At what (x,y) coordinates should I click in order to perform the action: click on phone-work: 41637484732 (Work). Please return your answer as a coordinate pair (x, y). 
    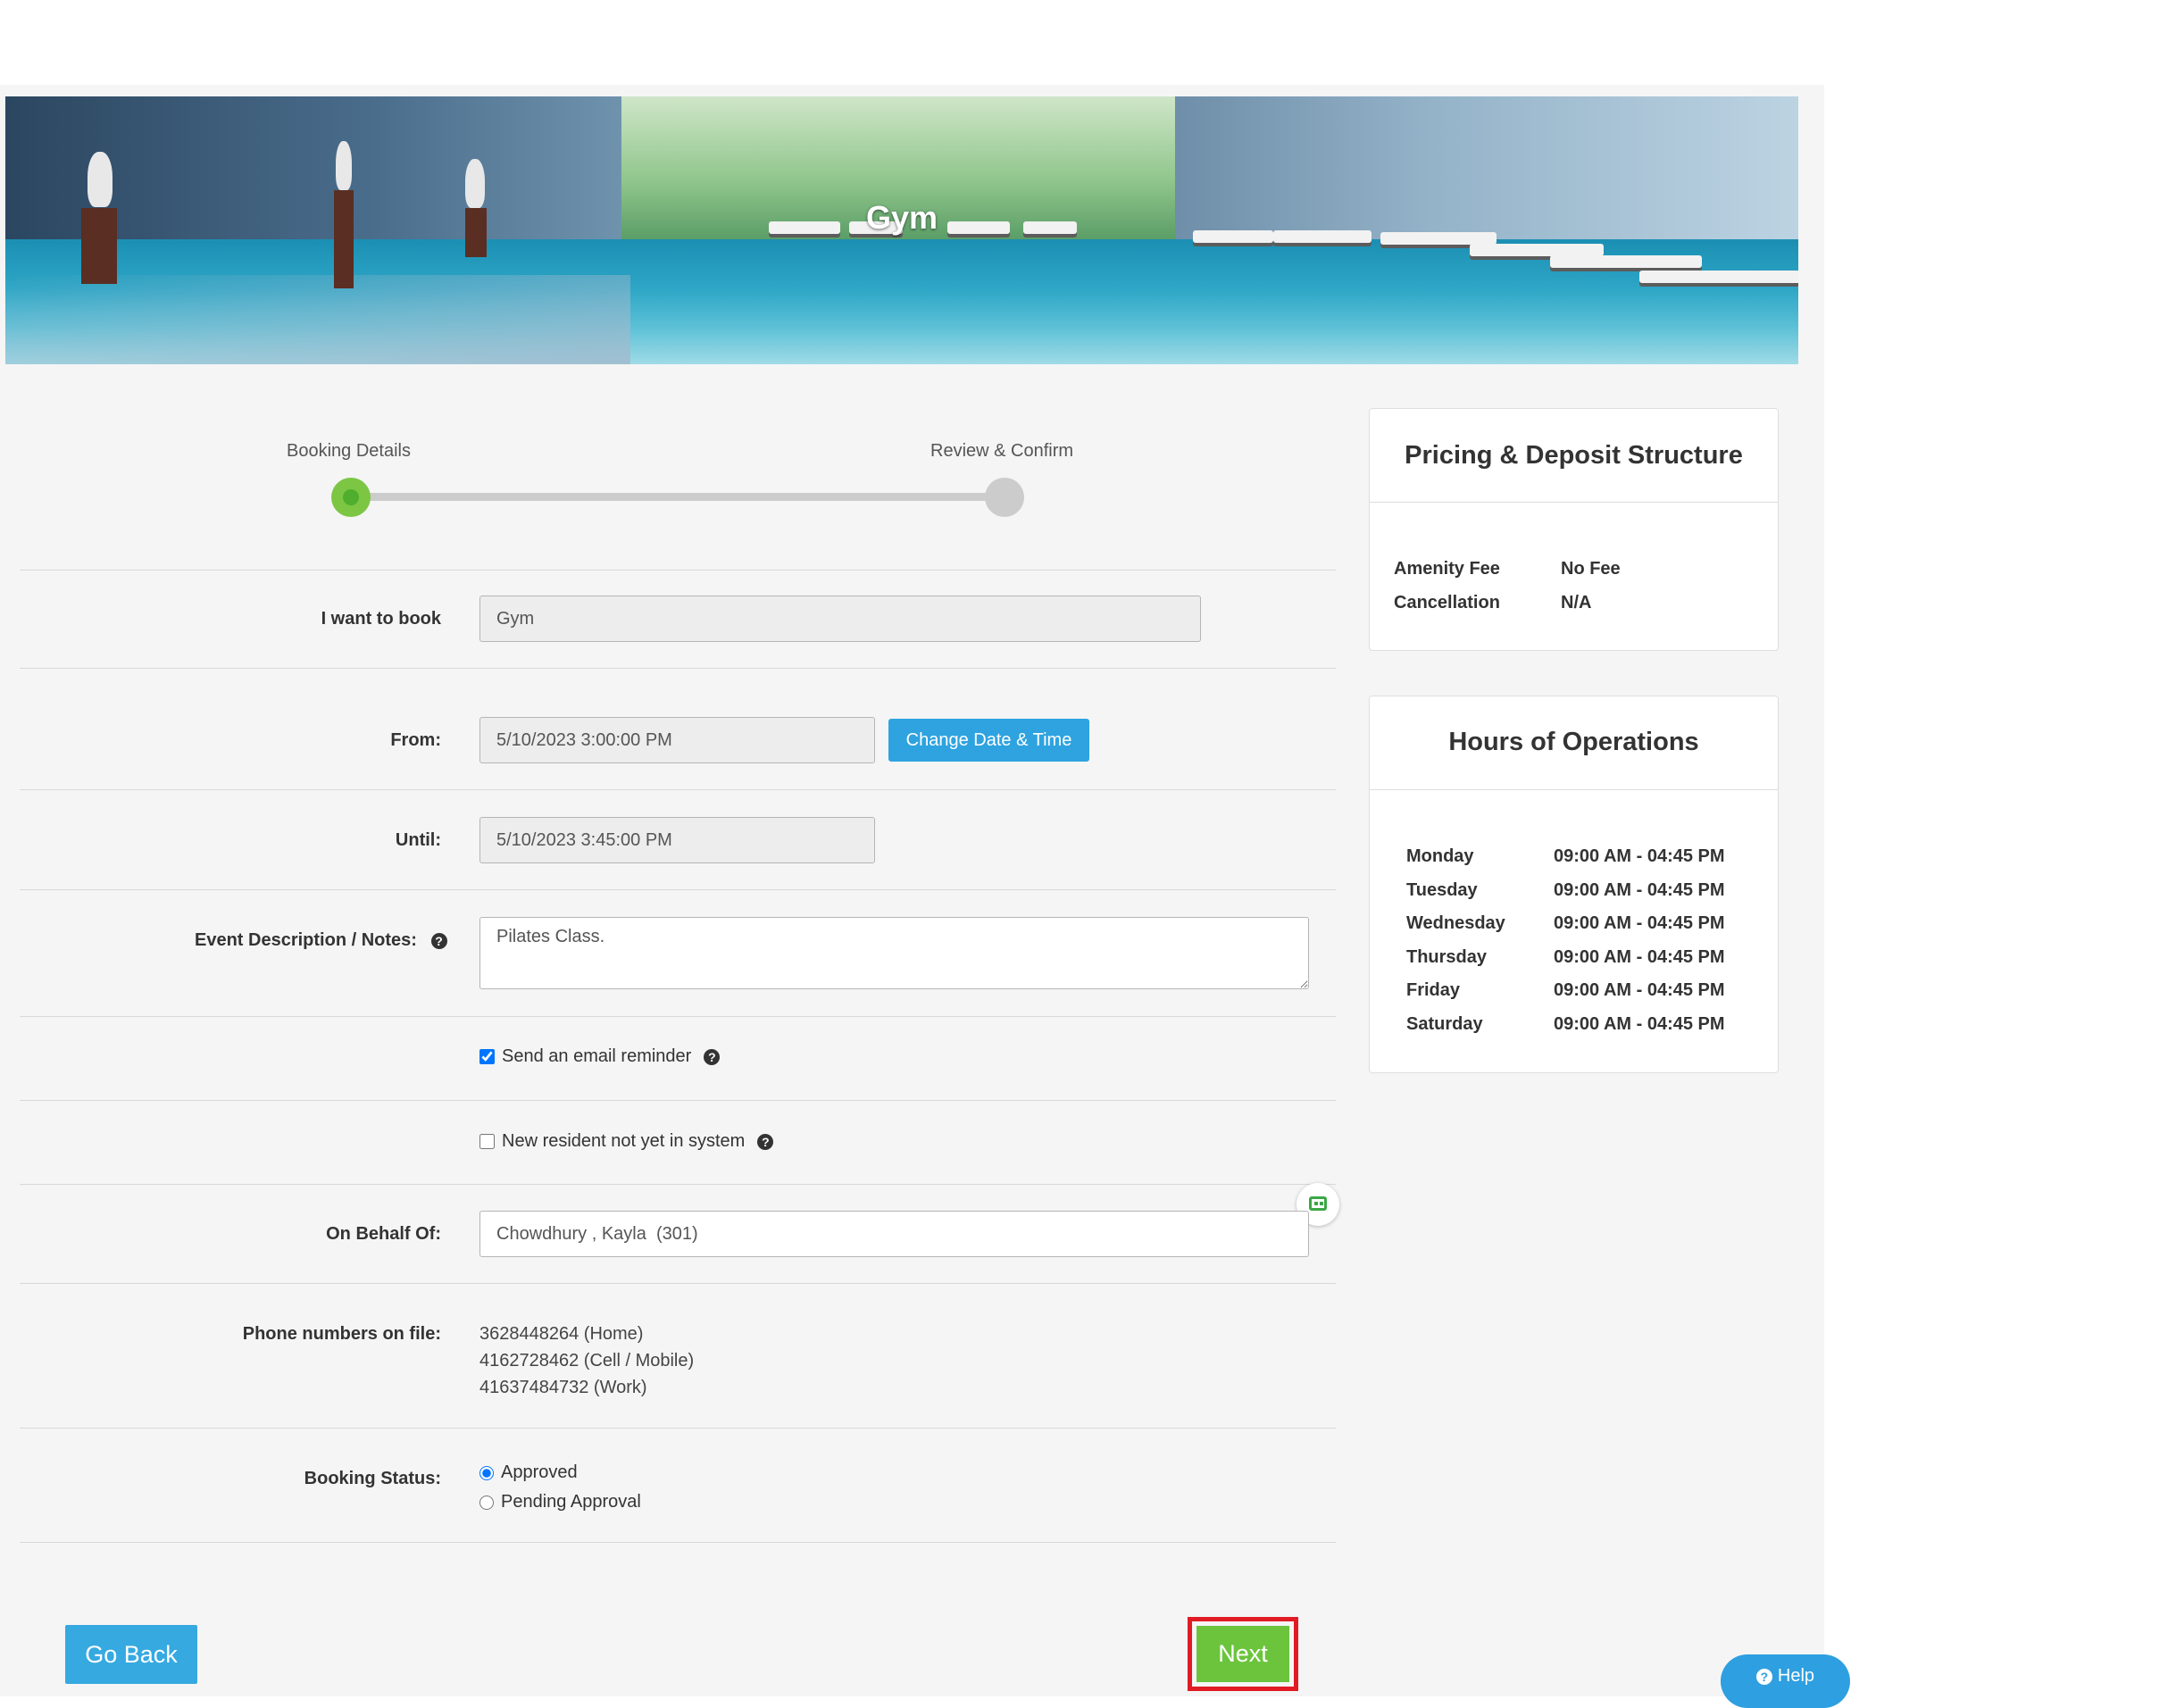
    Looking at the image, I should click on (563, 1387).